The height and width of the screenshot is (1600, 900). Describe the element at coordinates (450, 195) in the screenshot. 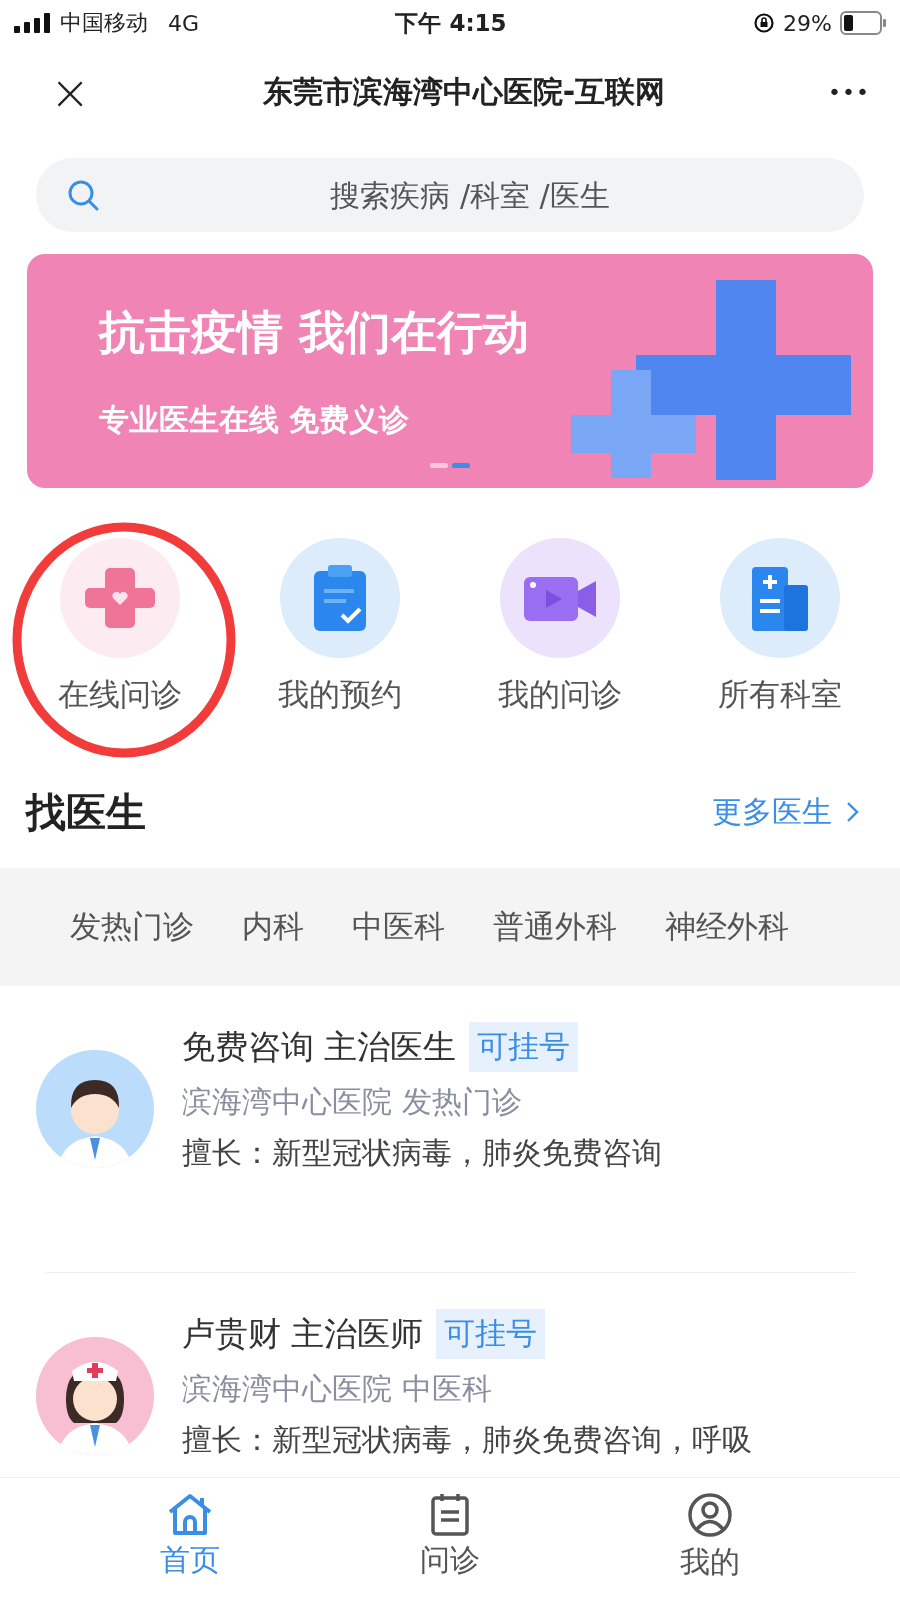

I see `search-field: 搜索疾病 /科室 /医生` at that location.